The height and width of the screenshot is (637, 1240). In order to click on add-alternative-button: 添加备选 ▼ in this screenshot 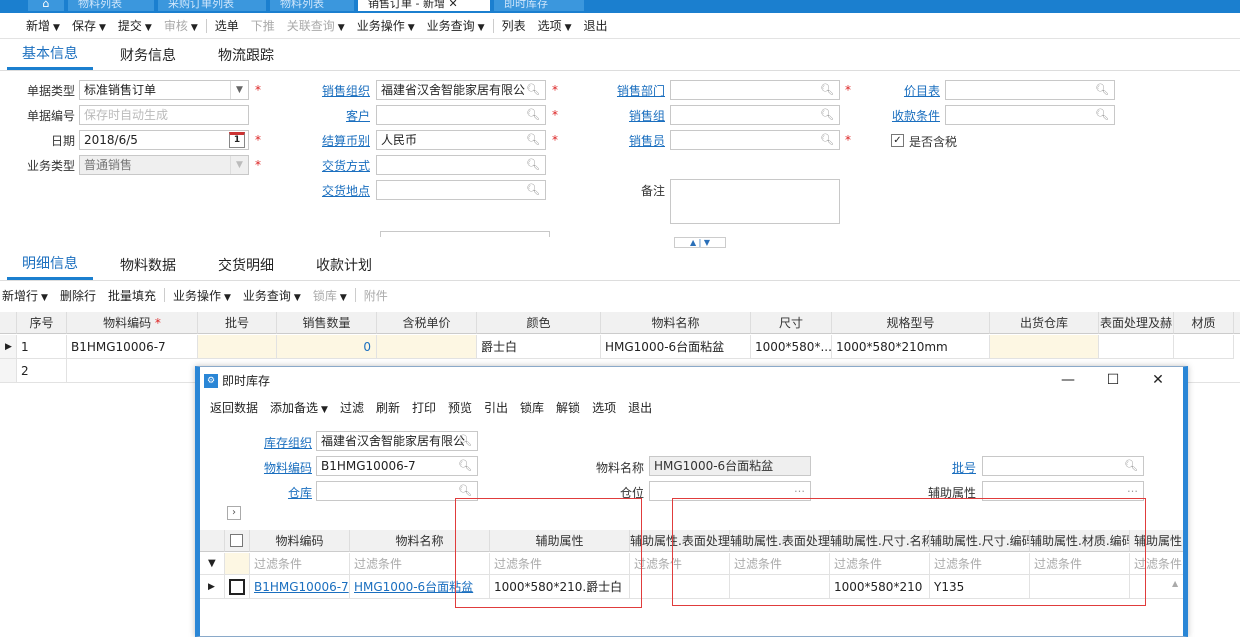, I will do `click(299, 407)`.